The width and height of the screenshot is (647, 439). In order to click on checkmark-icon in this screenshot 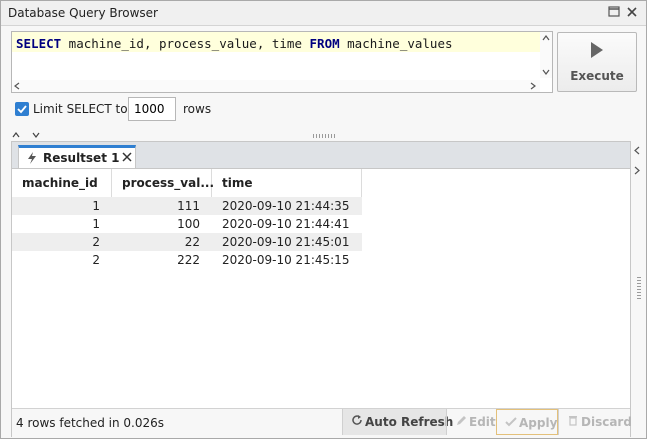, I will do `click(22, 109)`.